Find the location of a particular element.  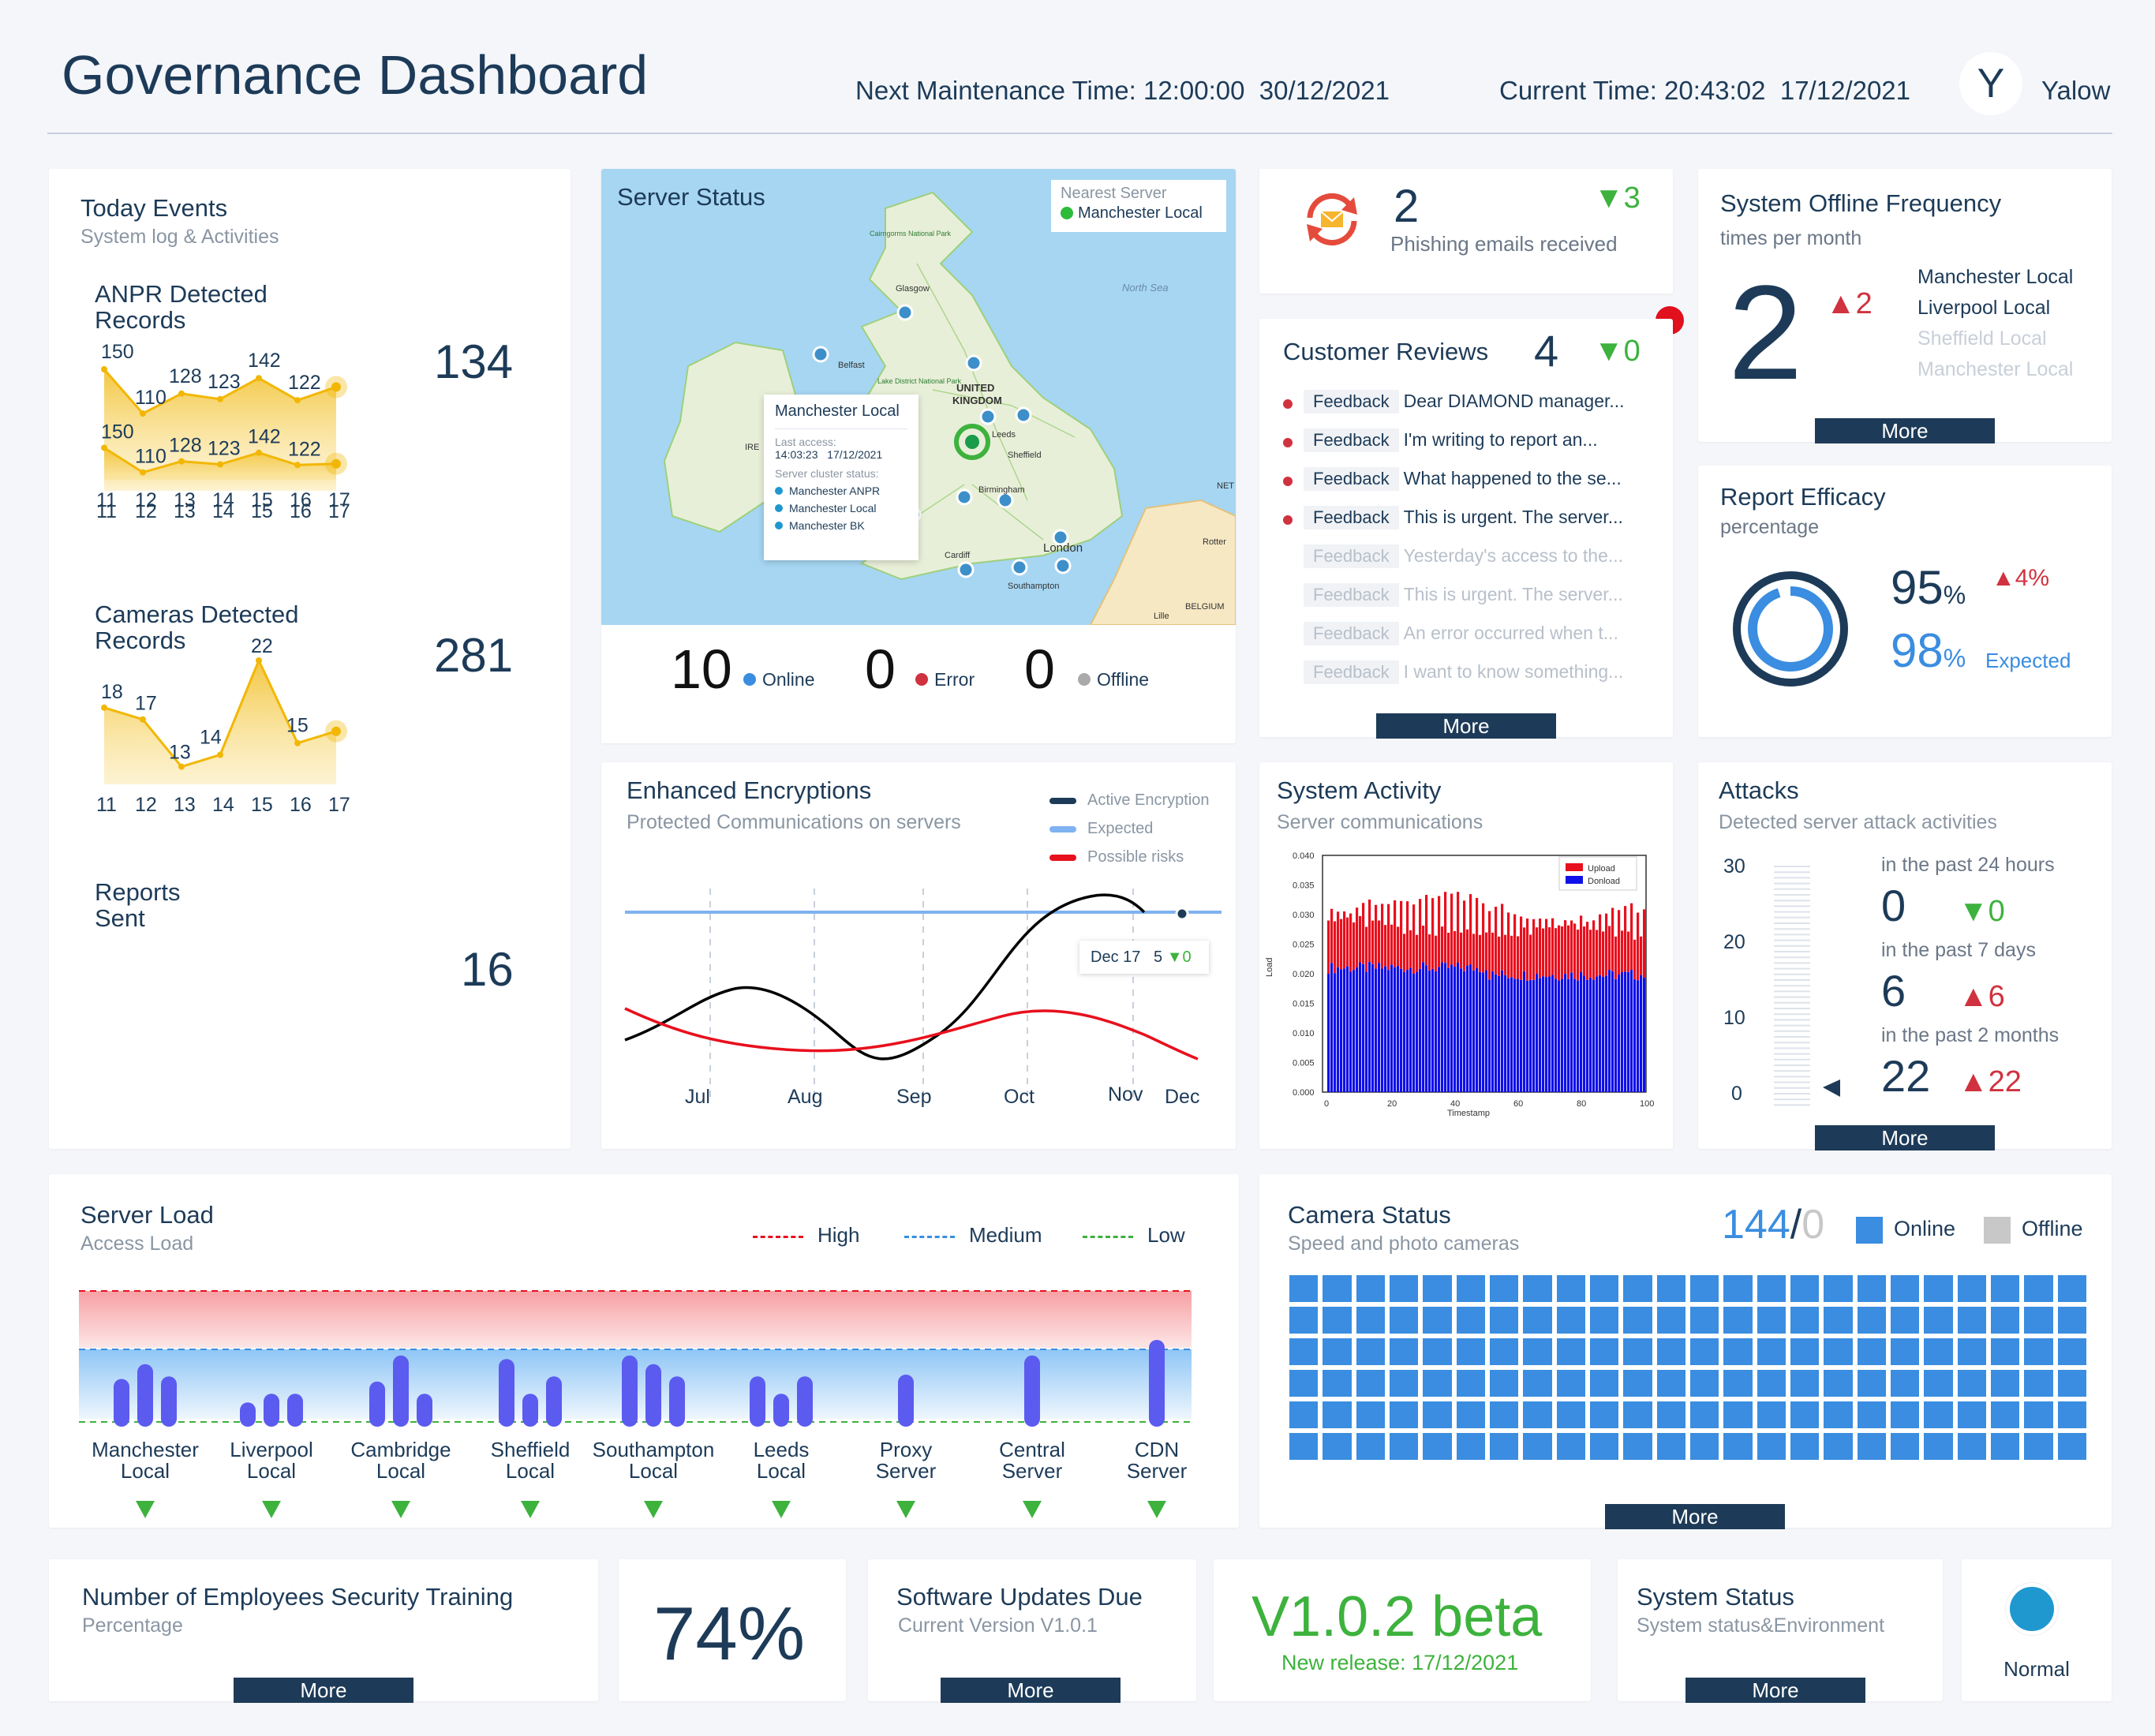

feedback-tag: Feedback is located at coordinates (1352, 556).